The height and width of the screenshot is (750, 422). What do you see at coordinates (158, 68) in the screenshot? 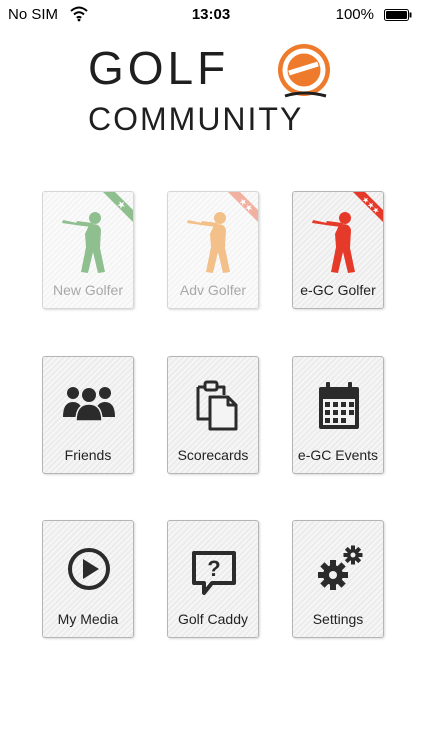
I see `logo-text-golf: GOLF` at bounding box center [158, 68].